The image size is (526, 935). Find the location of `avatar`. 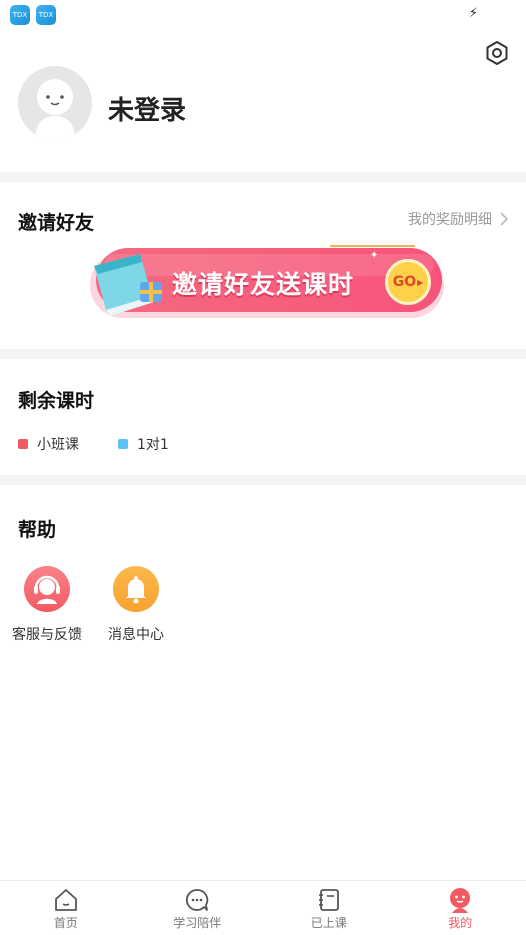

avatar is located at coordinates (55, 103).